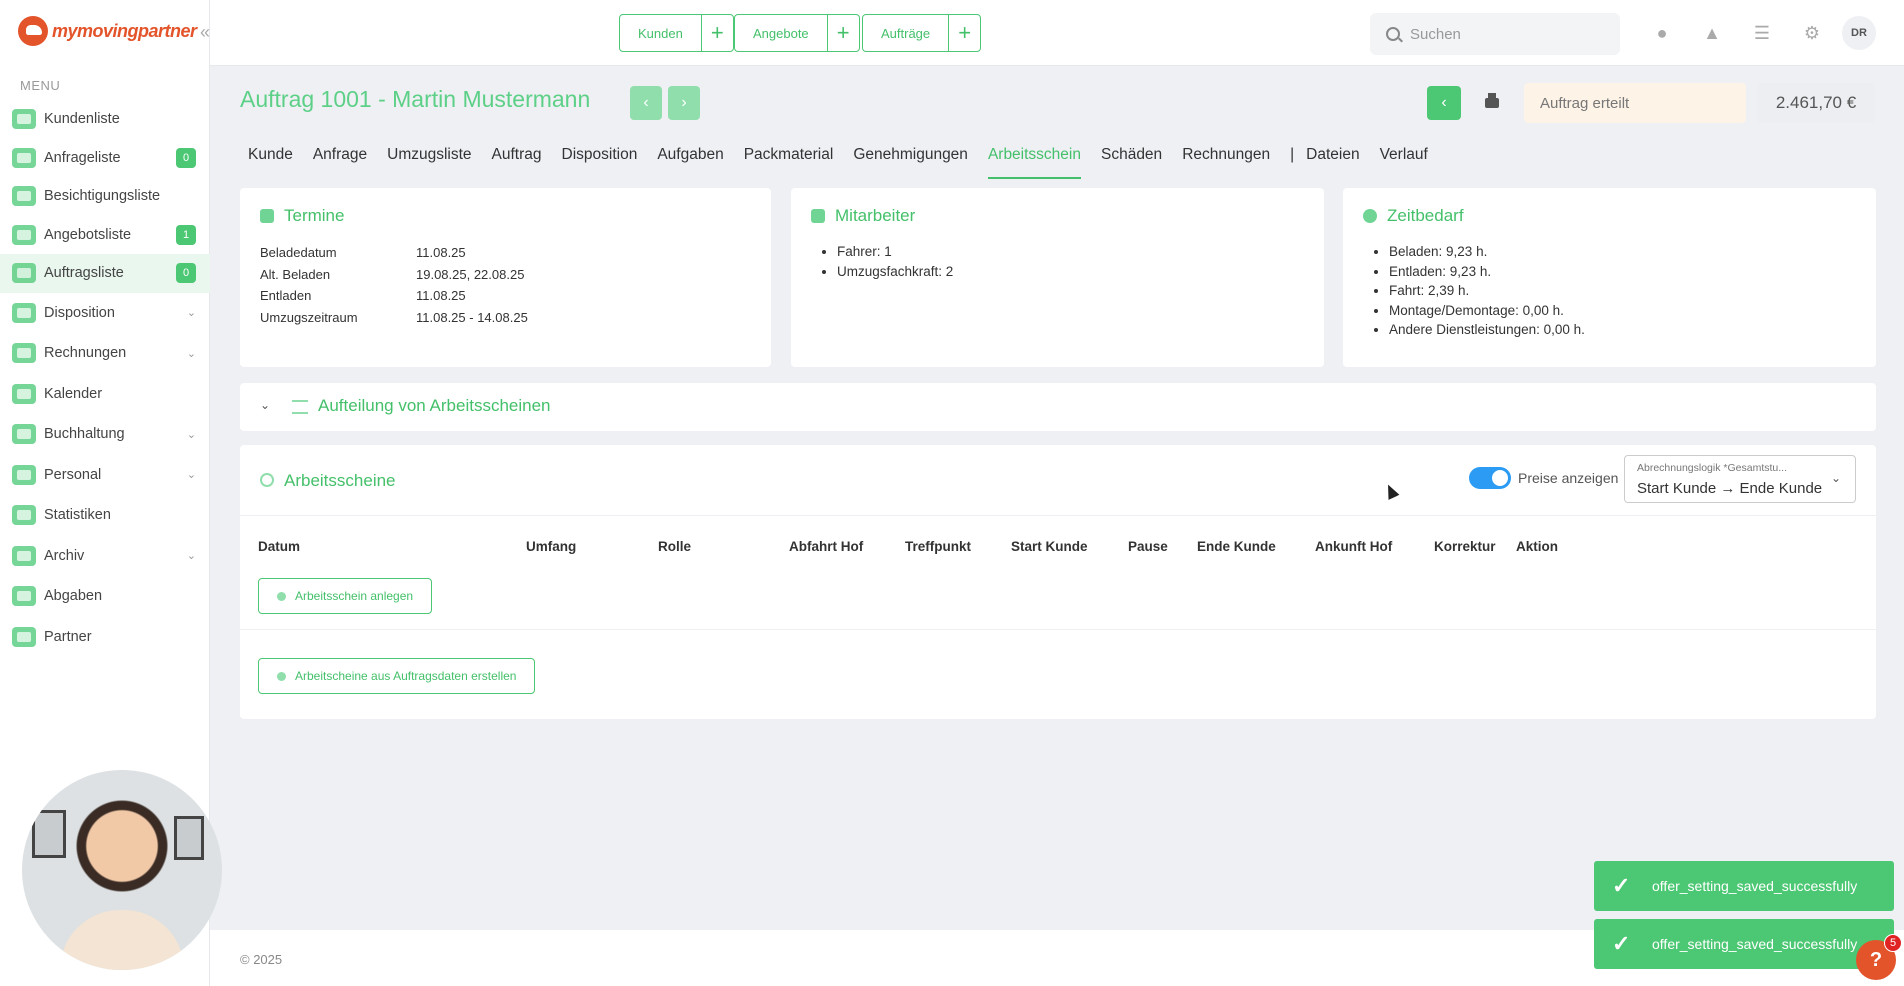 The width and height of the screenshot is (1904, 986). I want to click on back-button: ‹, so click(1444, 103).